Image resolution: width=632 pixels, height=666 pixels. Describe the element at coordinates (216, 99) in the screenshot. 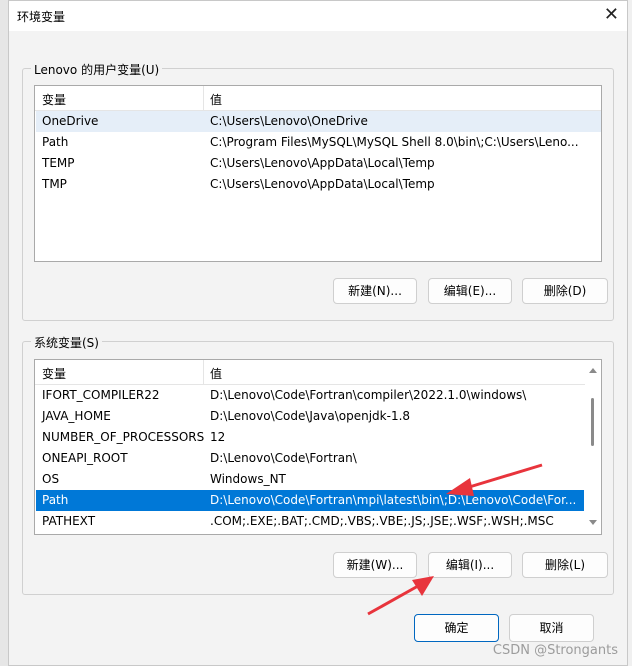

I see `user-col-value-header: 值` at that location.